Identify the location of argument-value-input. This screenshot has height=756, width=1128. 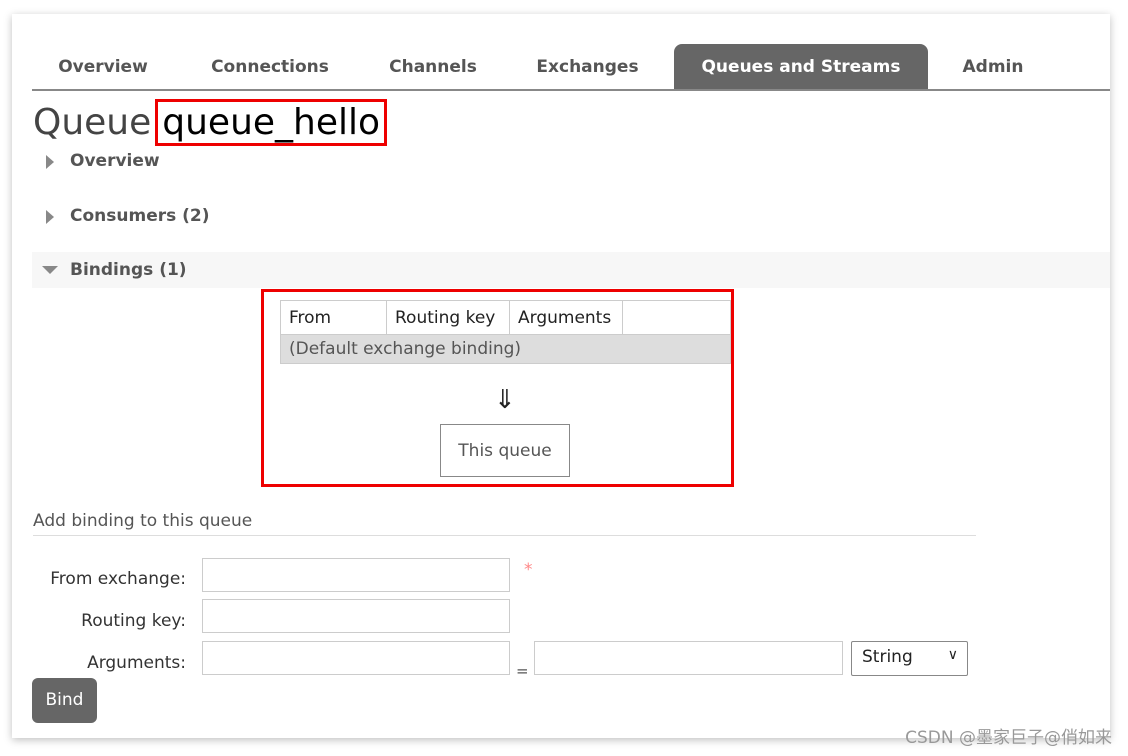
(688, 658).